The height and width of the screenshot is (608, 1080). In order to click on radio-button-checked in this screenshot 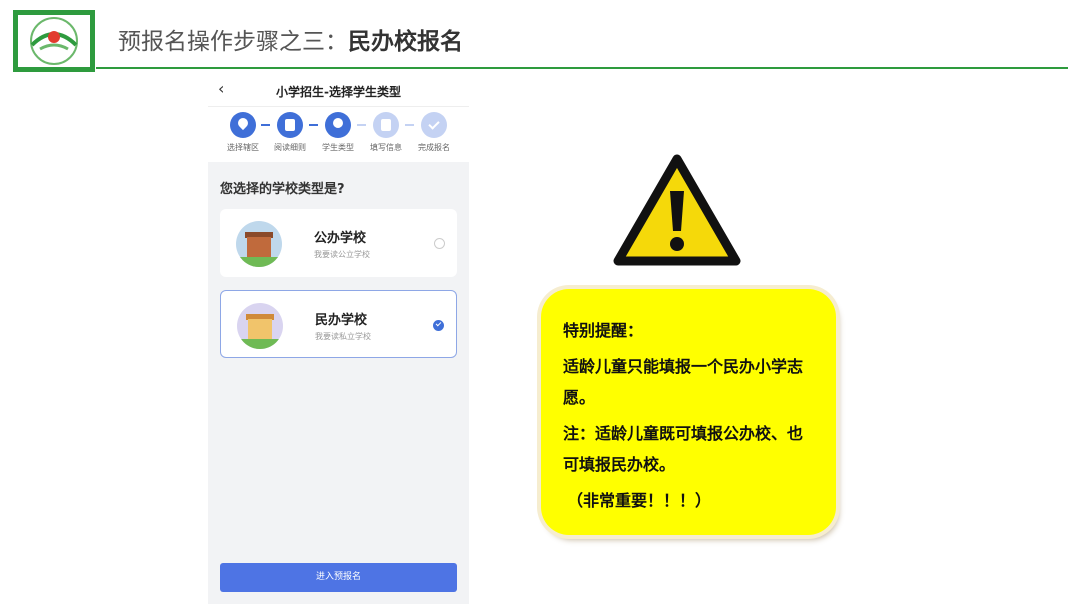, I will do `click(438, 325)`.